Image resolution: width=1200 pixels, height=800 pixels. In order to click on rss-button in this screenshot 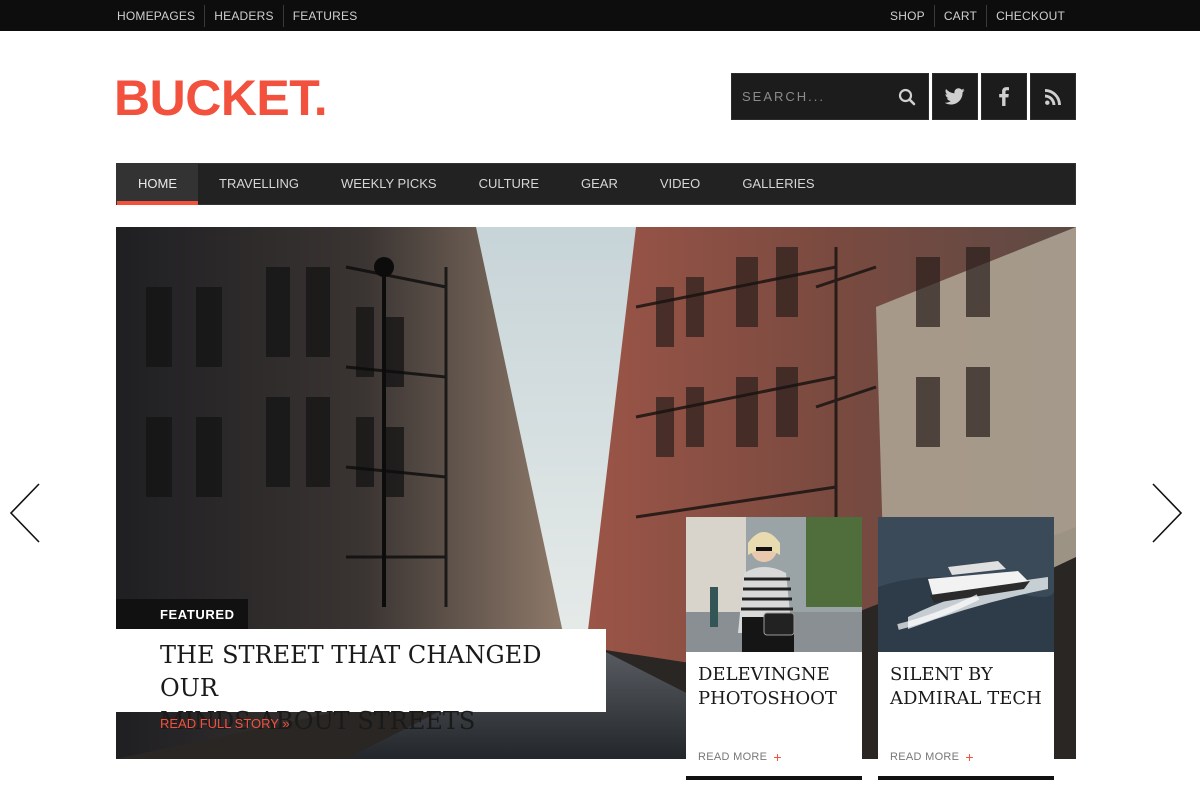, I will do `click(1053, 96)`.